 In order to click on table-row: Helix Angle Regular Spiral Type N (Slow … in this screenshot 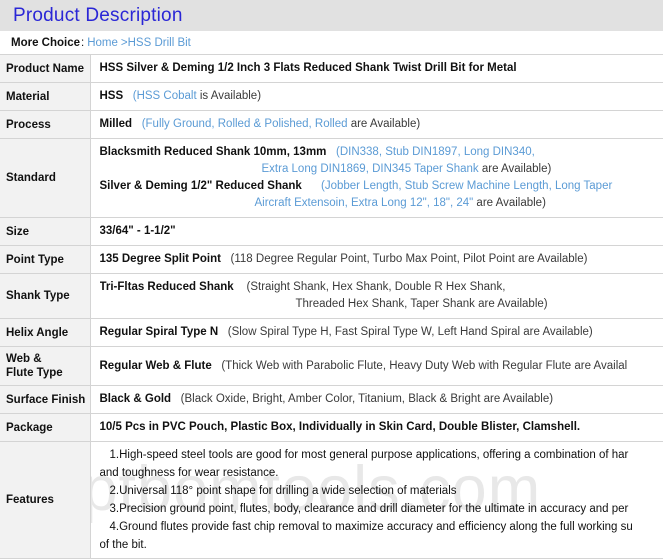, I will do `click(331, 333)`.